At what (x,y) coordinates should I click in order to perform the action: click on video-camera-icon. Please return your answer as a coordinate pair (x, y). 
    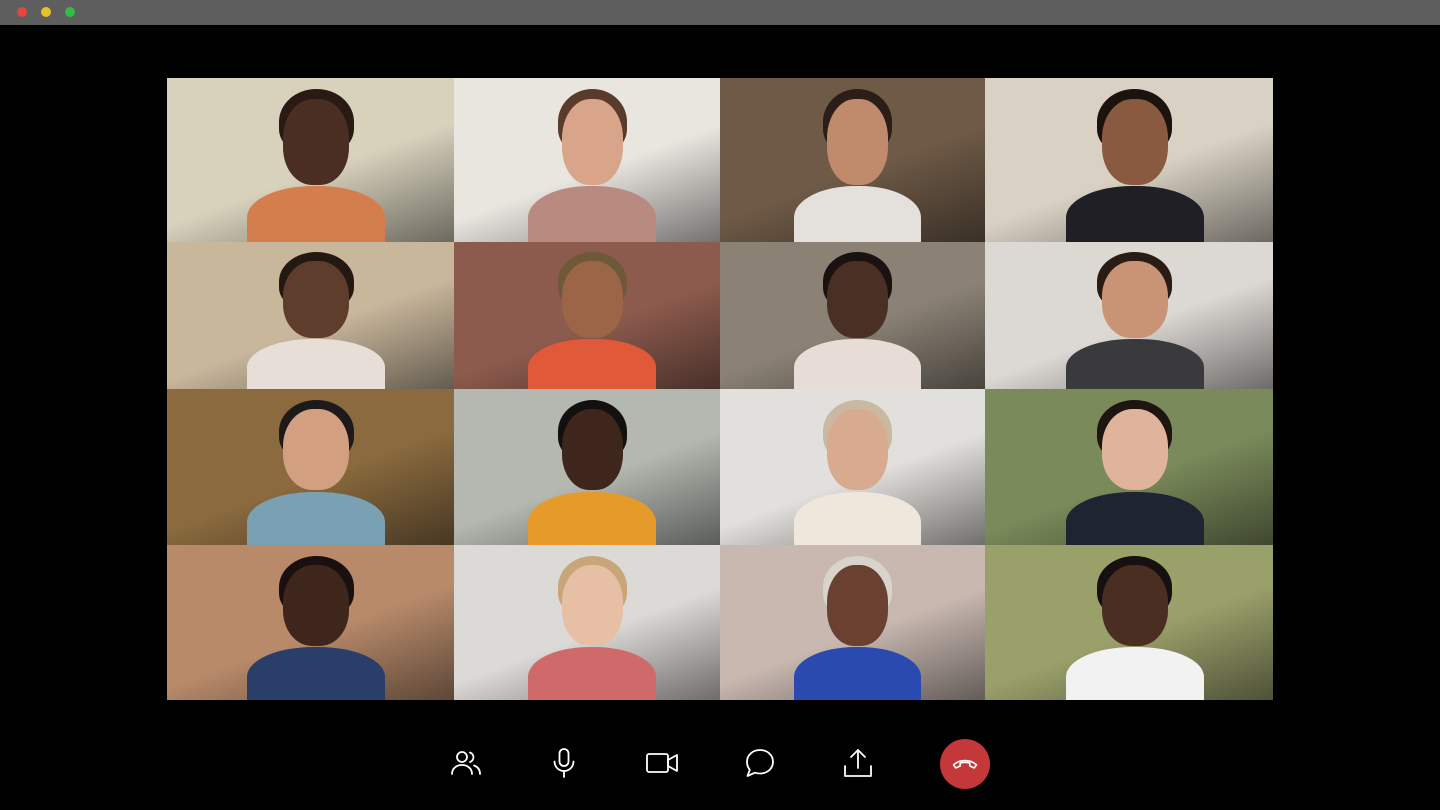
    Looking at the image, I should click on (662, 763).